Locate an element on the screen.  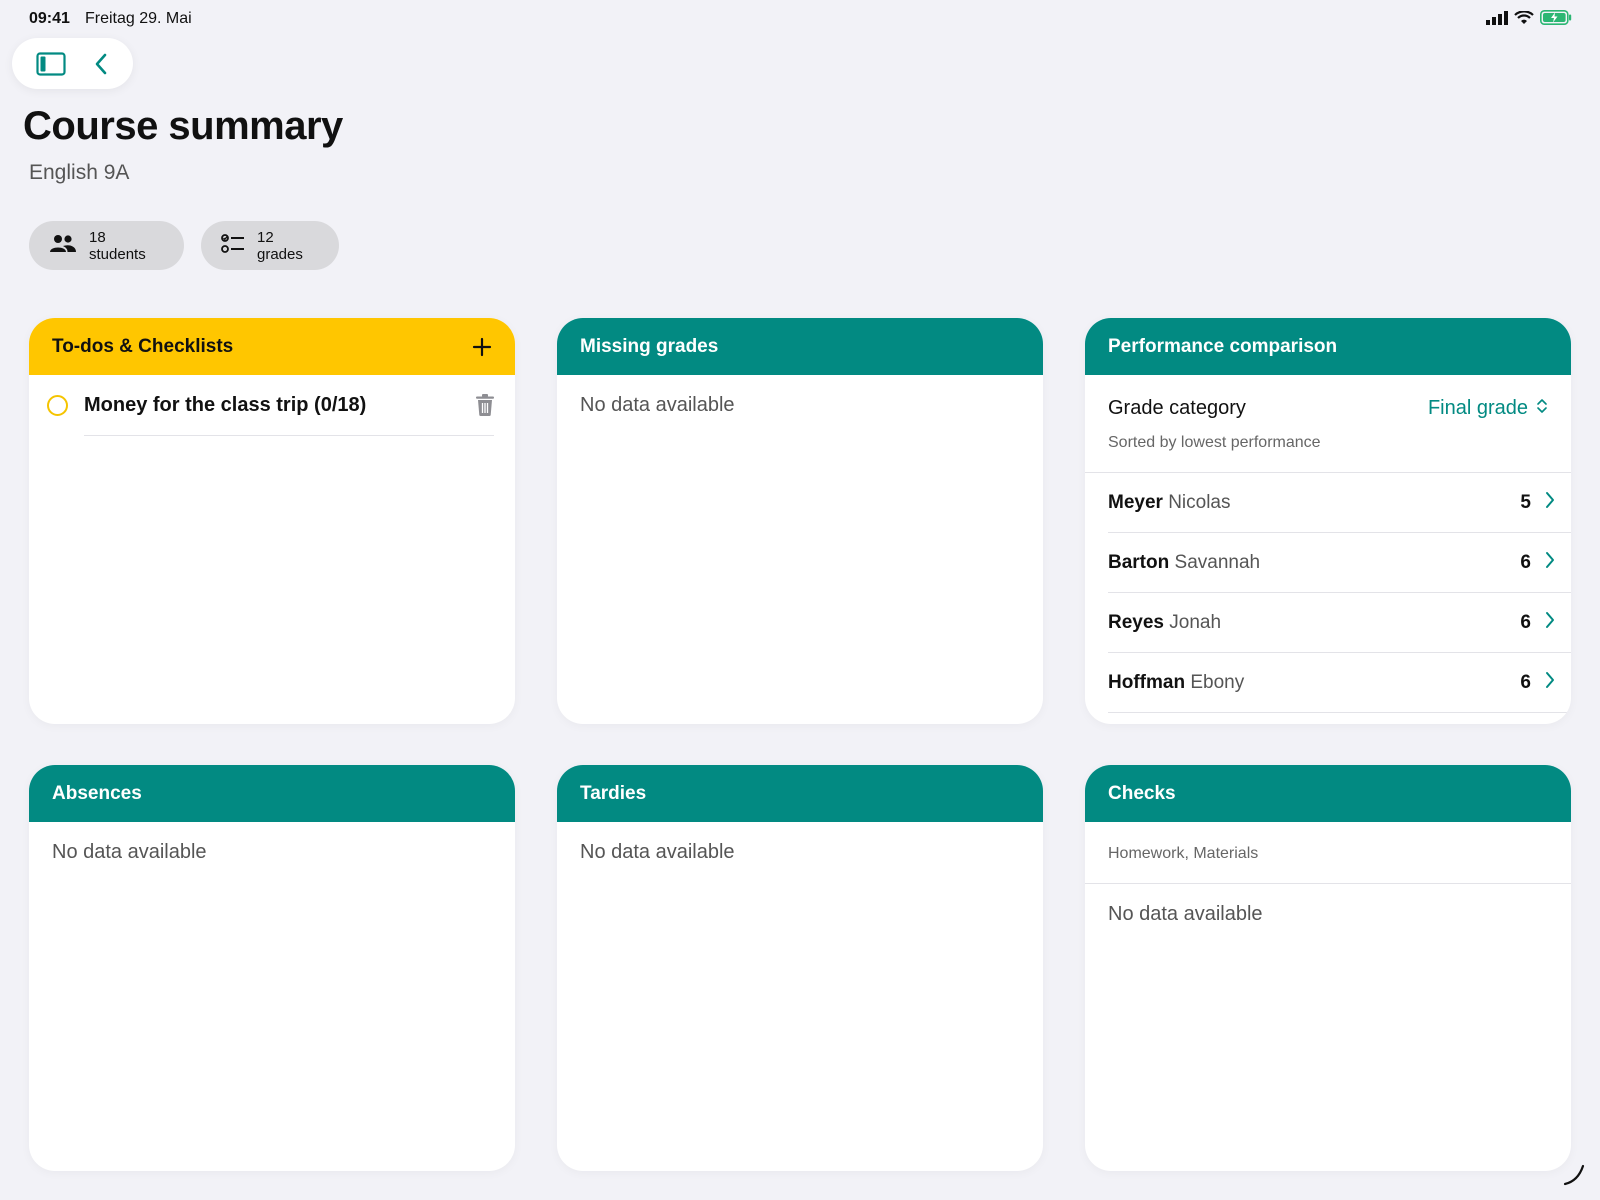
status-date: Freitag 29. Mai is located at coordinates (138, 18).